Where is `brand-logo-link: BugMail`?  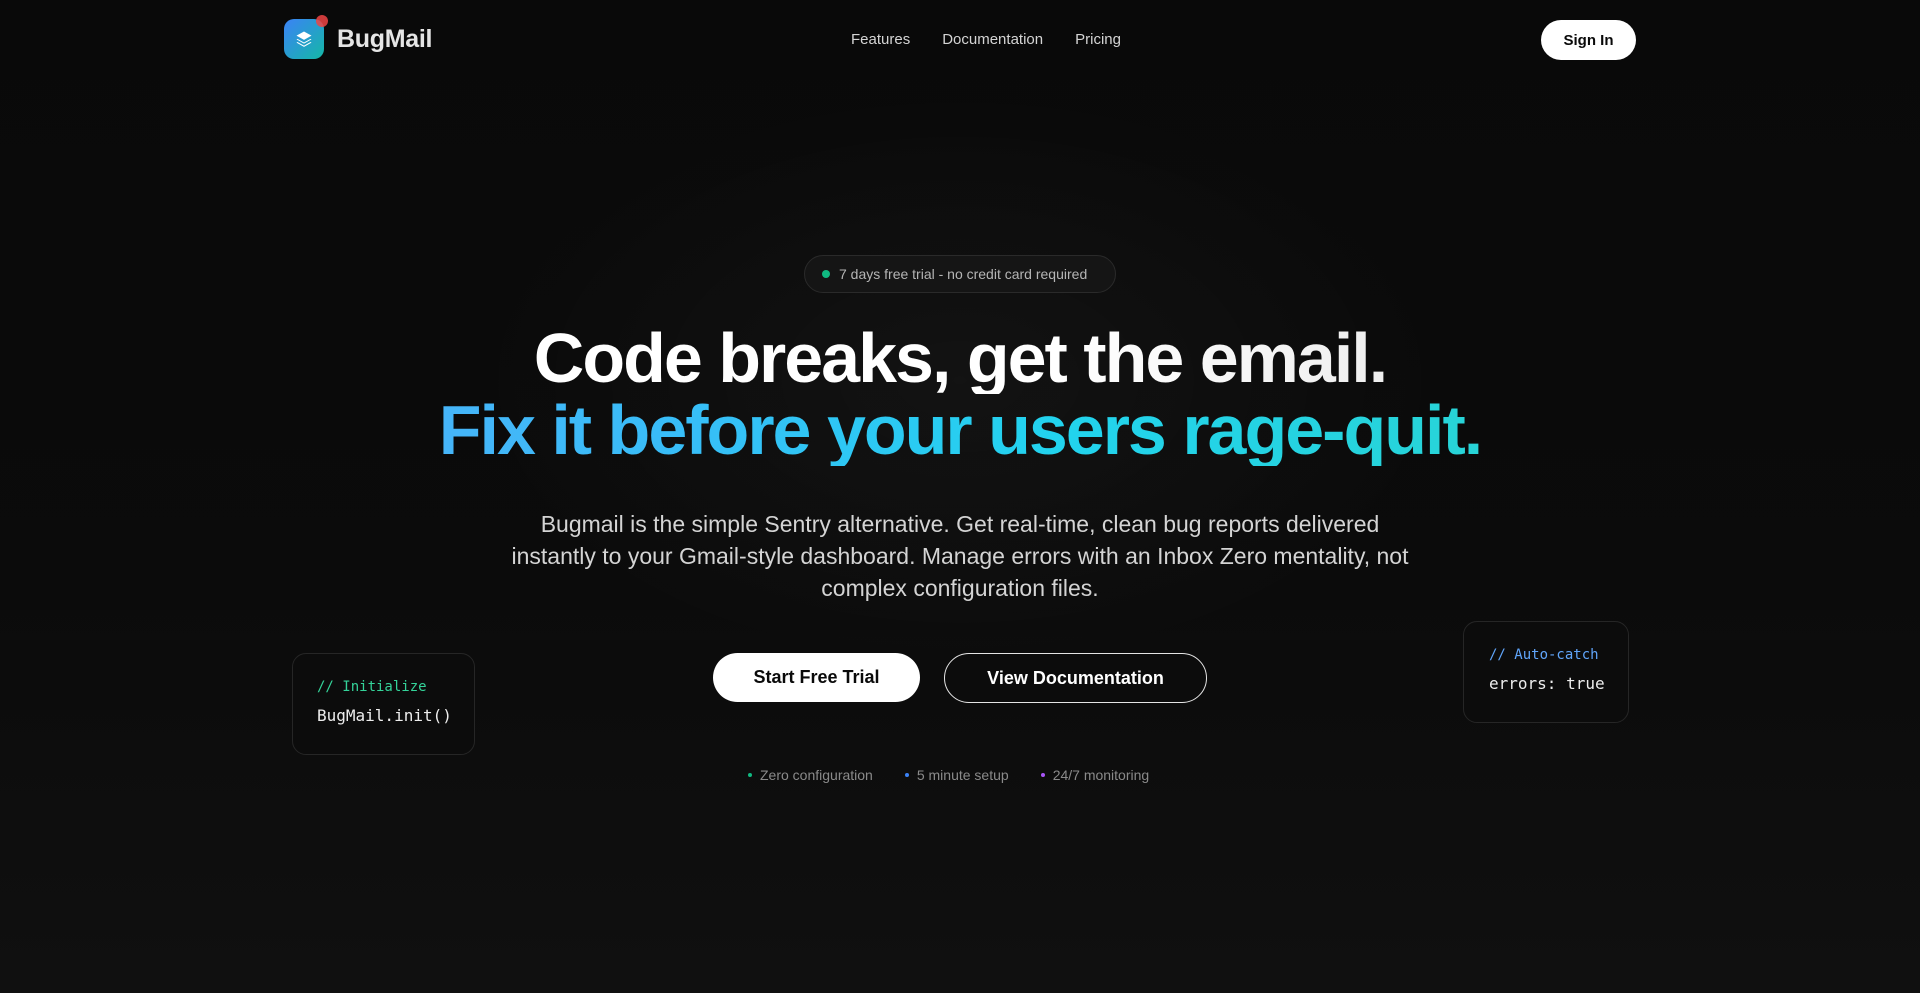 brand-logo-link: BugMail is located at coordinates (358, 37).